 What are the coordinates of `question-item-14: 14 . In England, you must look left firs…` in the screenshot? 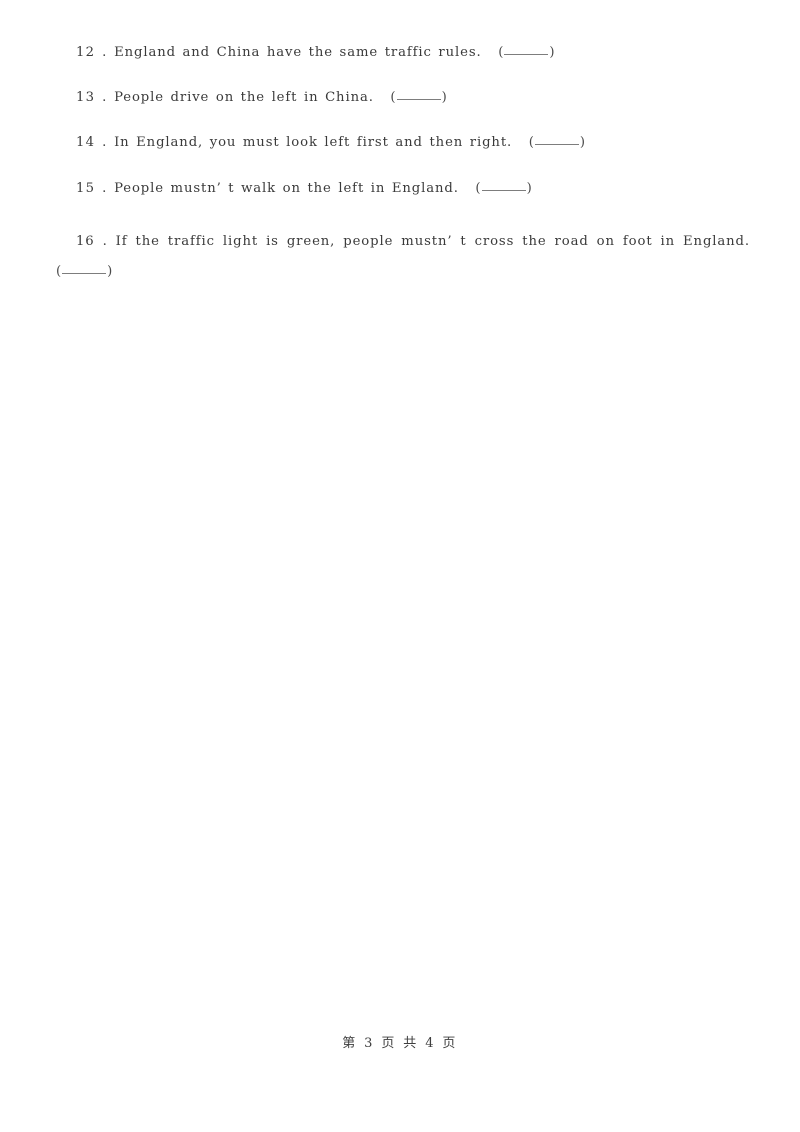 It's located at (403, 142).